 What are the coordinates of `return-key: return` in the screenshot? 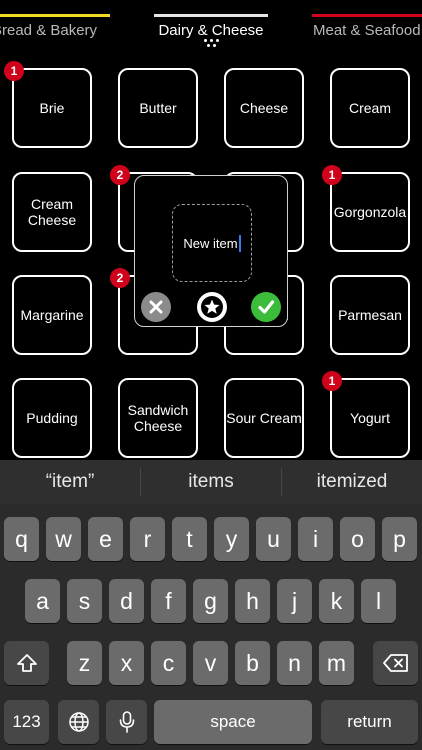 It's located at (369, 722).